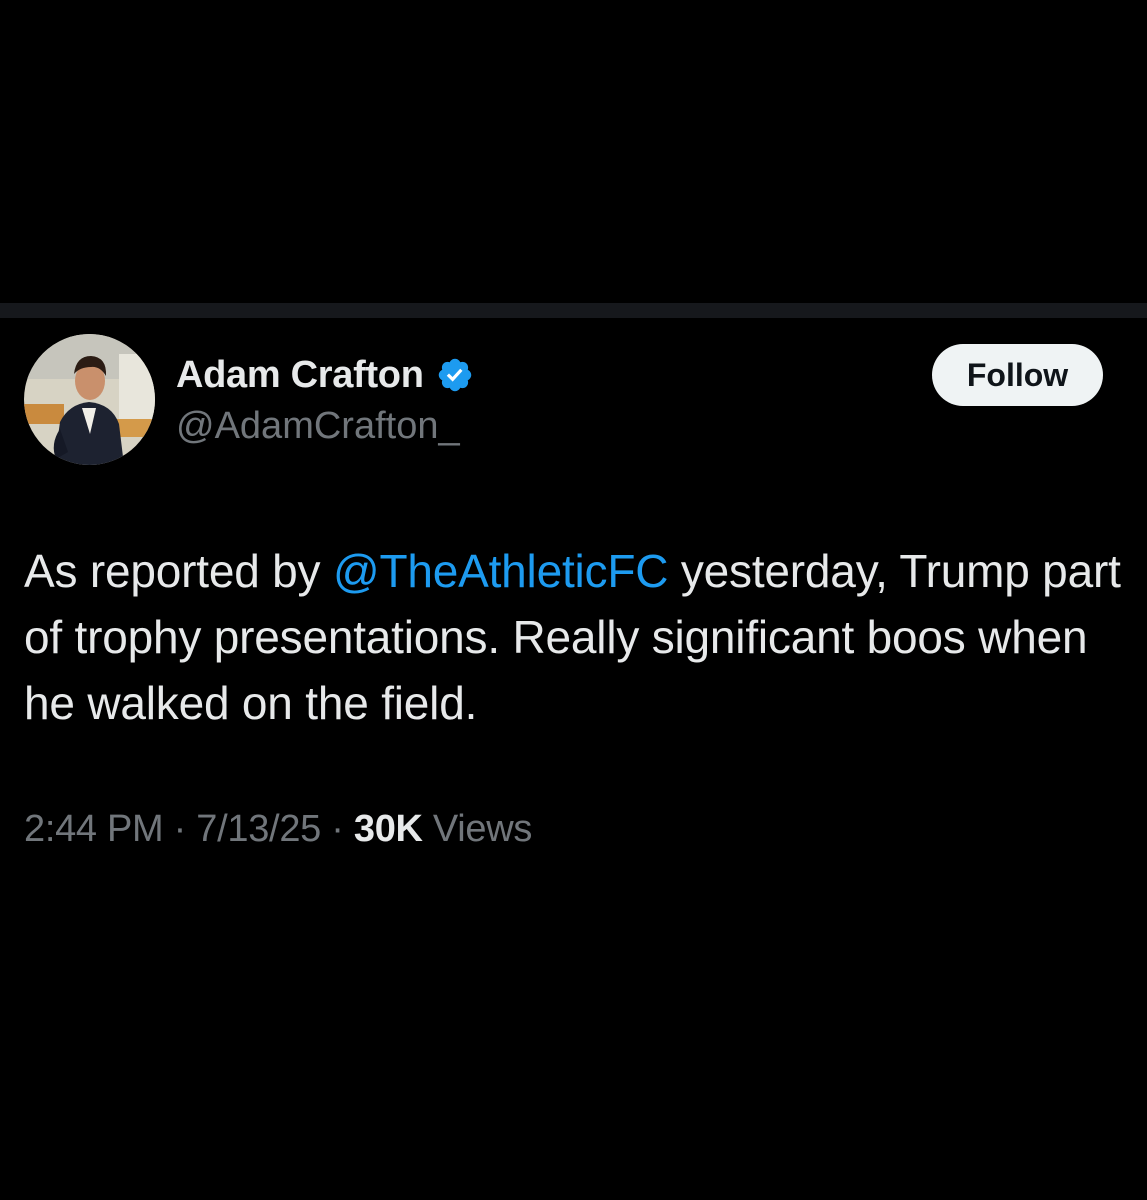 This screenshot has height=1200, width=1147. I want to click on views-label: Views, so click(477, 829).